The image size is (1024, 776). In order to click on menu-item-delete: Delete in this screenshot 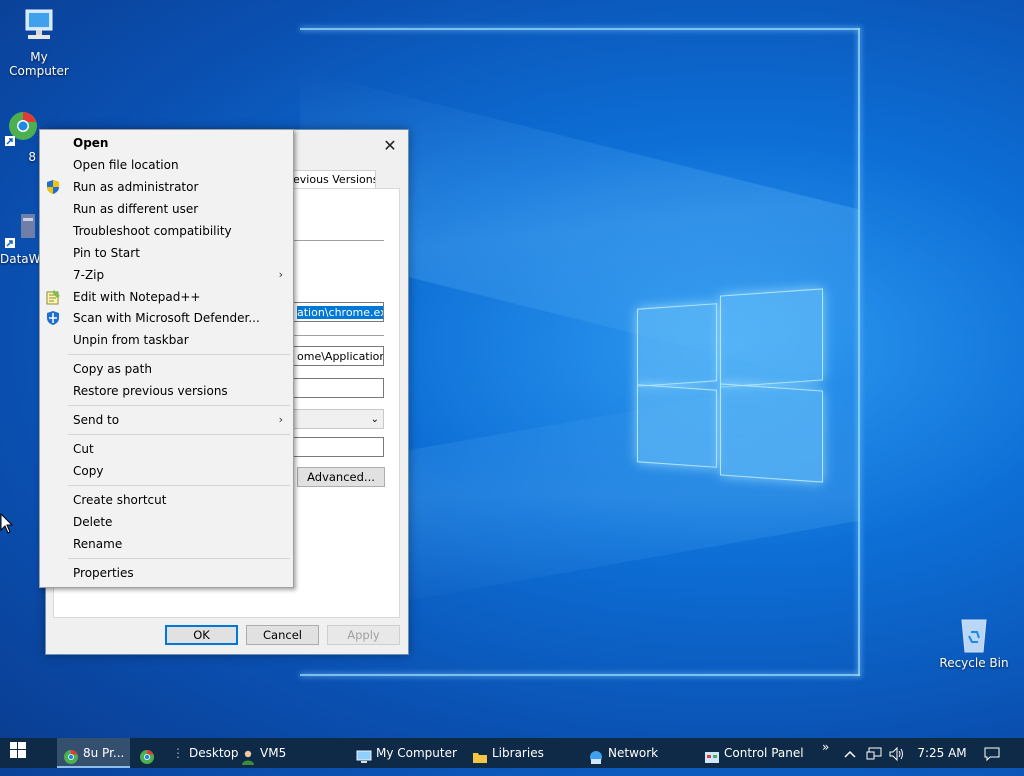, I will do `click(166, 522)`.